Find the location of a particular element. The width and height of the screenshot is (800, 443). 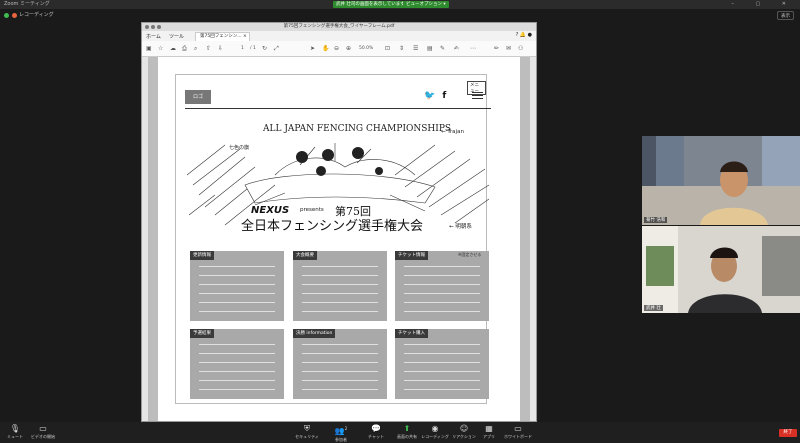

pen-icon: ✎ is located at coordinates (442, 48).